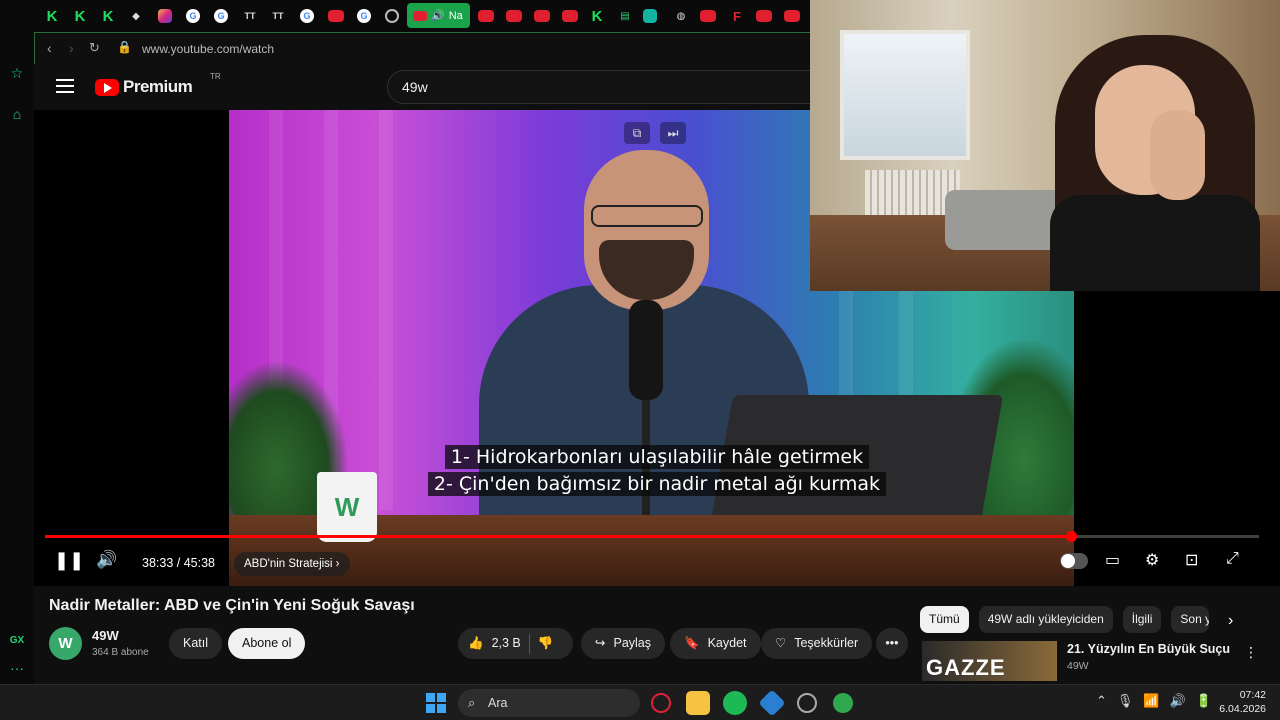 Image resolution: width=1280 pixels, height=720 pixels. Describe the element at coordinates (65, 643) in the screenshot. I see `channel-avatar: W` at that location.